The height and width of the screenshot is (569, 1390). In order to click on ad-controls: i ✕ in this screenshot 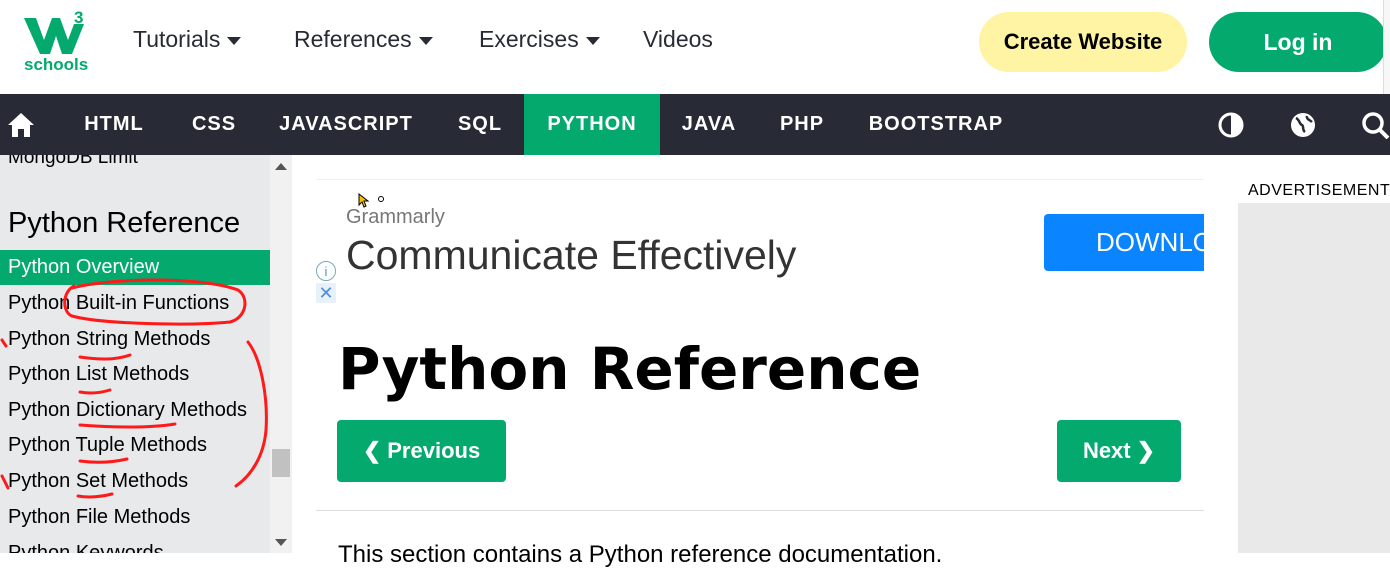, I will do `click(327, 282)`.